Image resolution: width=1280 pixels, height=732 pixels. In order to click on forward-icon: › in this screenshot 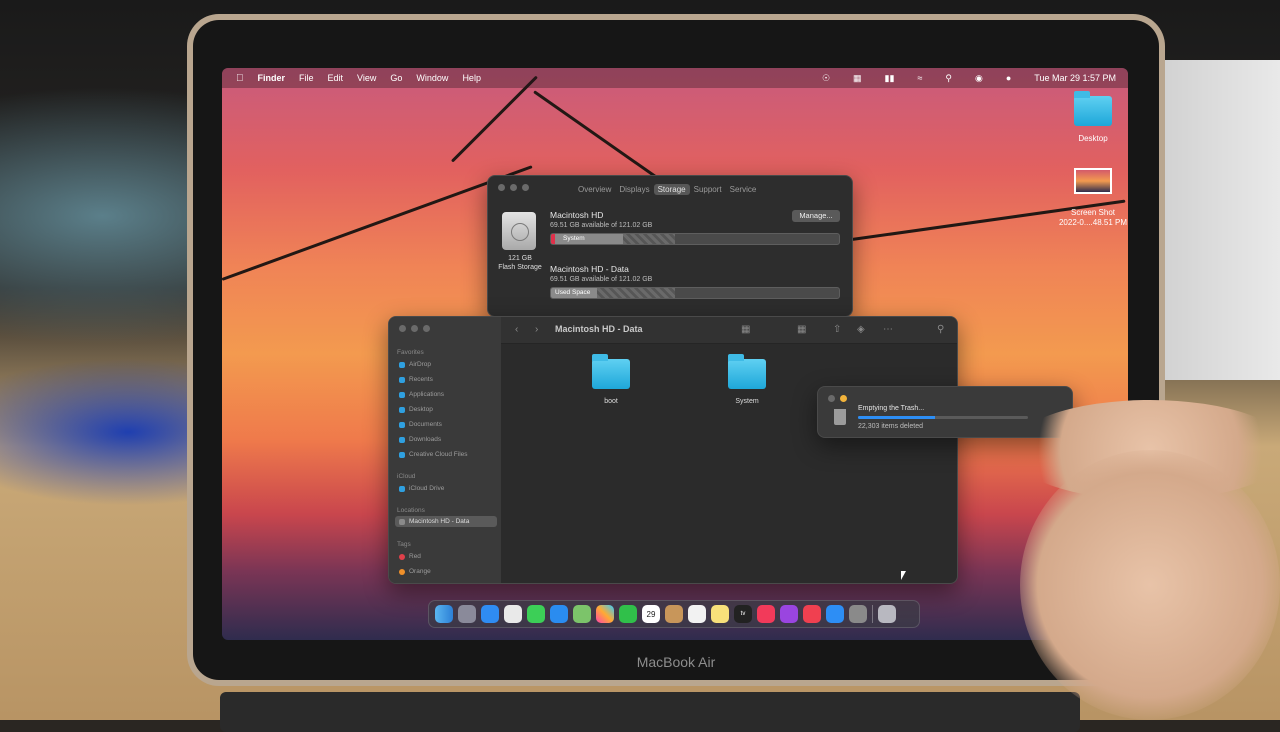, I will do `click(536, 329)`.